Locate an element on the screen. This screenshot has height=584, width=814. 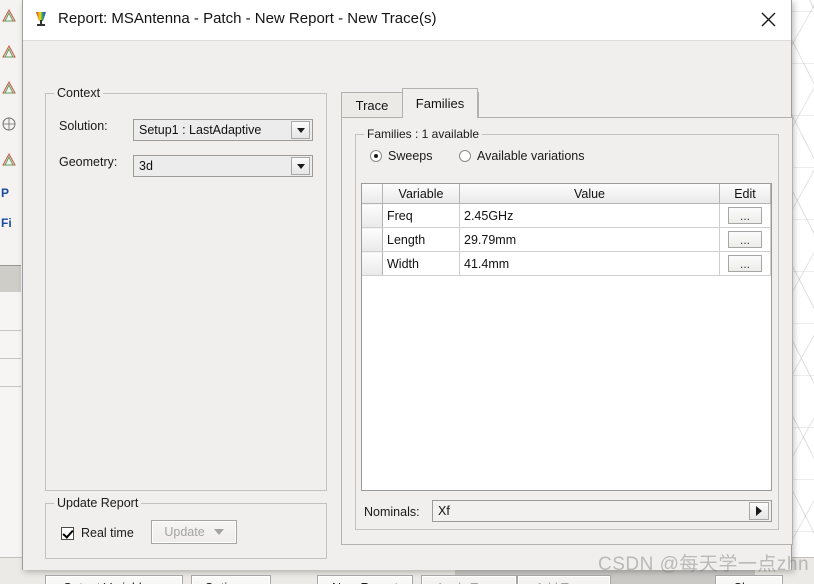
tree-label-fi: Fi is located at coordinates (6, 223).